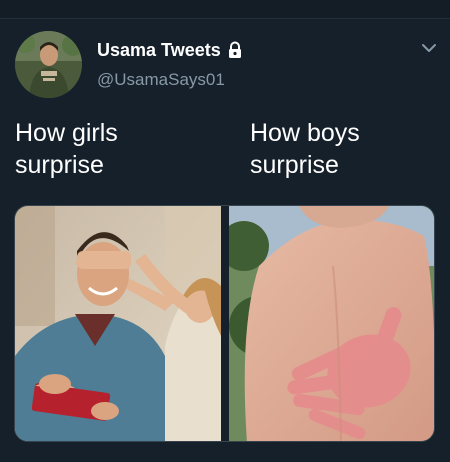 This screenshot has height=462, width=450. What do you see at coordinates (235, 50) in the screenshot?
I see `lock-icon` at bounding box center [235, 50].